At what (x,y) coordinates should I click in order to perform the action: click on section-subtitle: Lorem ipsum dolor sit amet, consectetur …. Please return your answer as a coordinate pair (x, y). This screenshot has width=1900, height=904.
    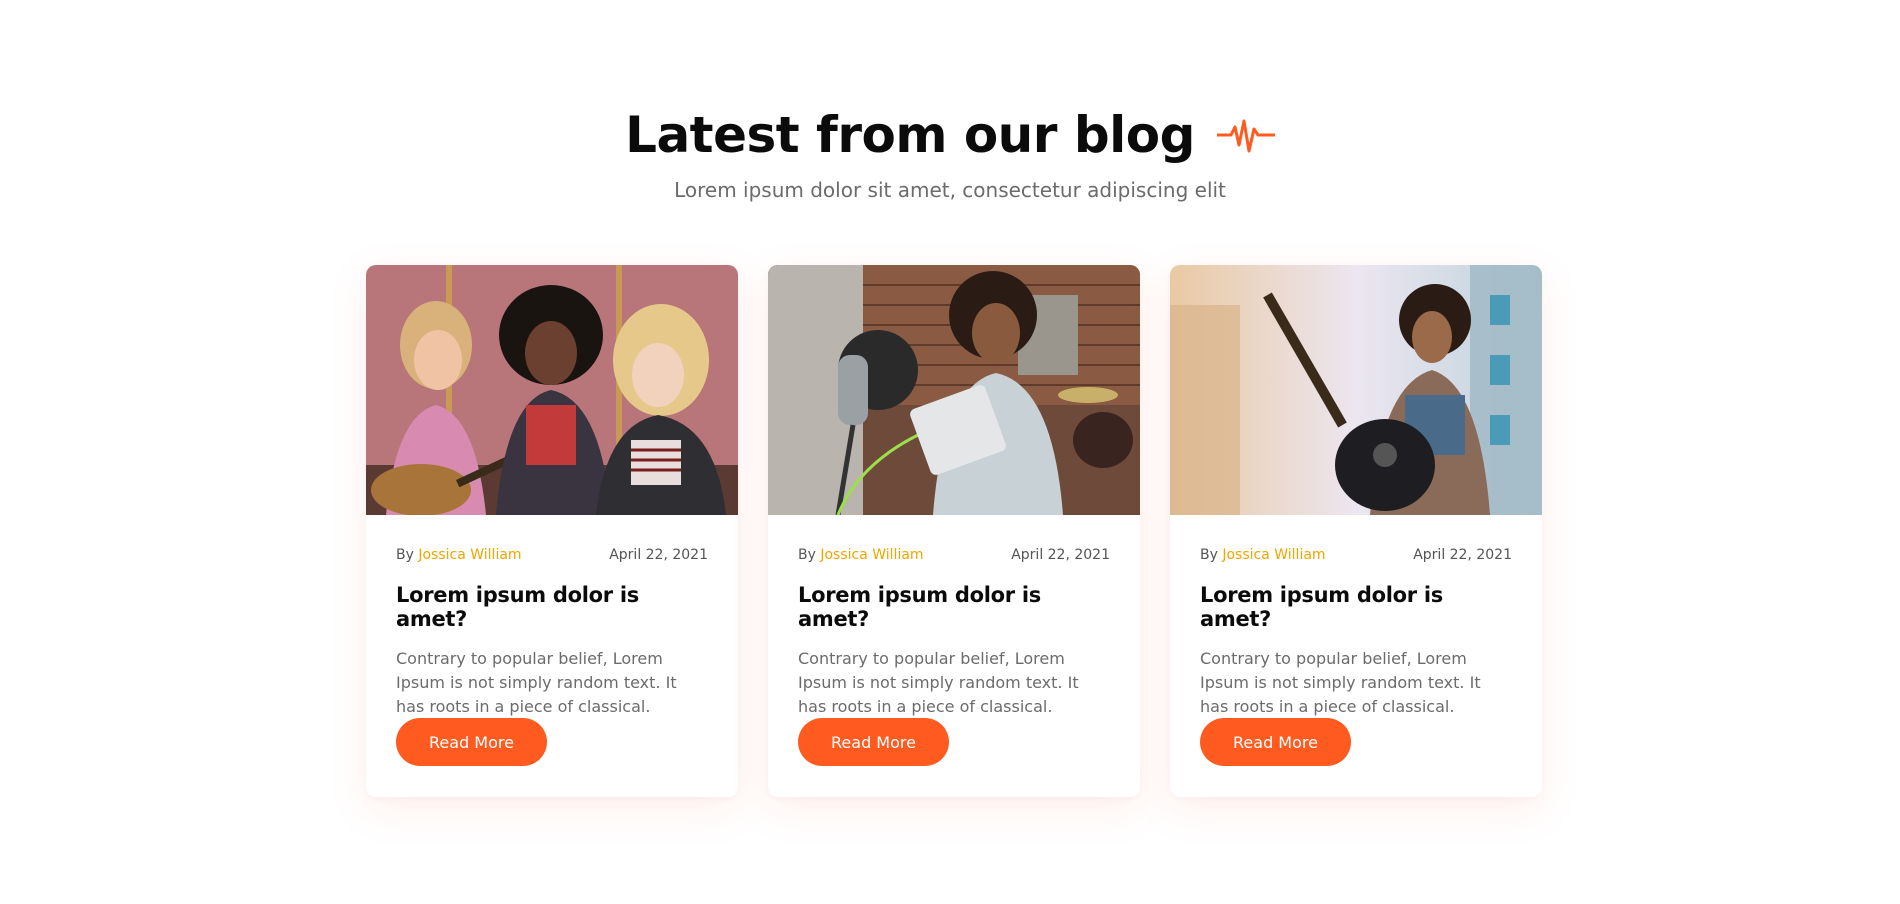
    Looking at the image, I should click on (950, 190).